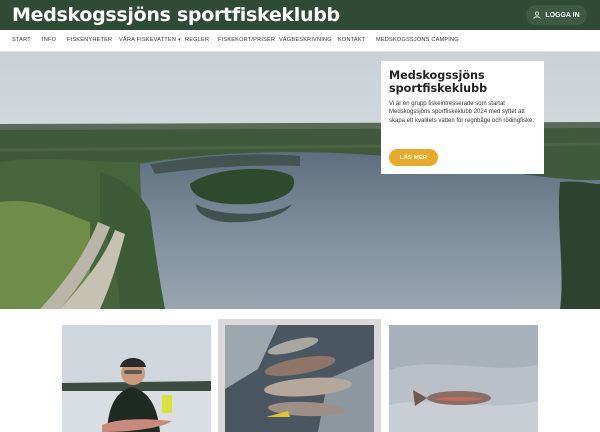  Describe the element at coordinates (413, 157) in the screenshot. I see `read-more-button: LÄS MER` at that location.